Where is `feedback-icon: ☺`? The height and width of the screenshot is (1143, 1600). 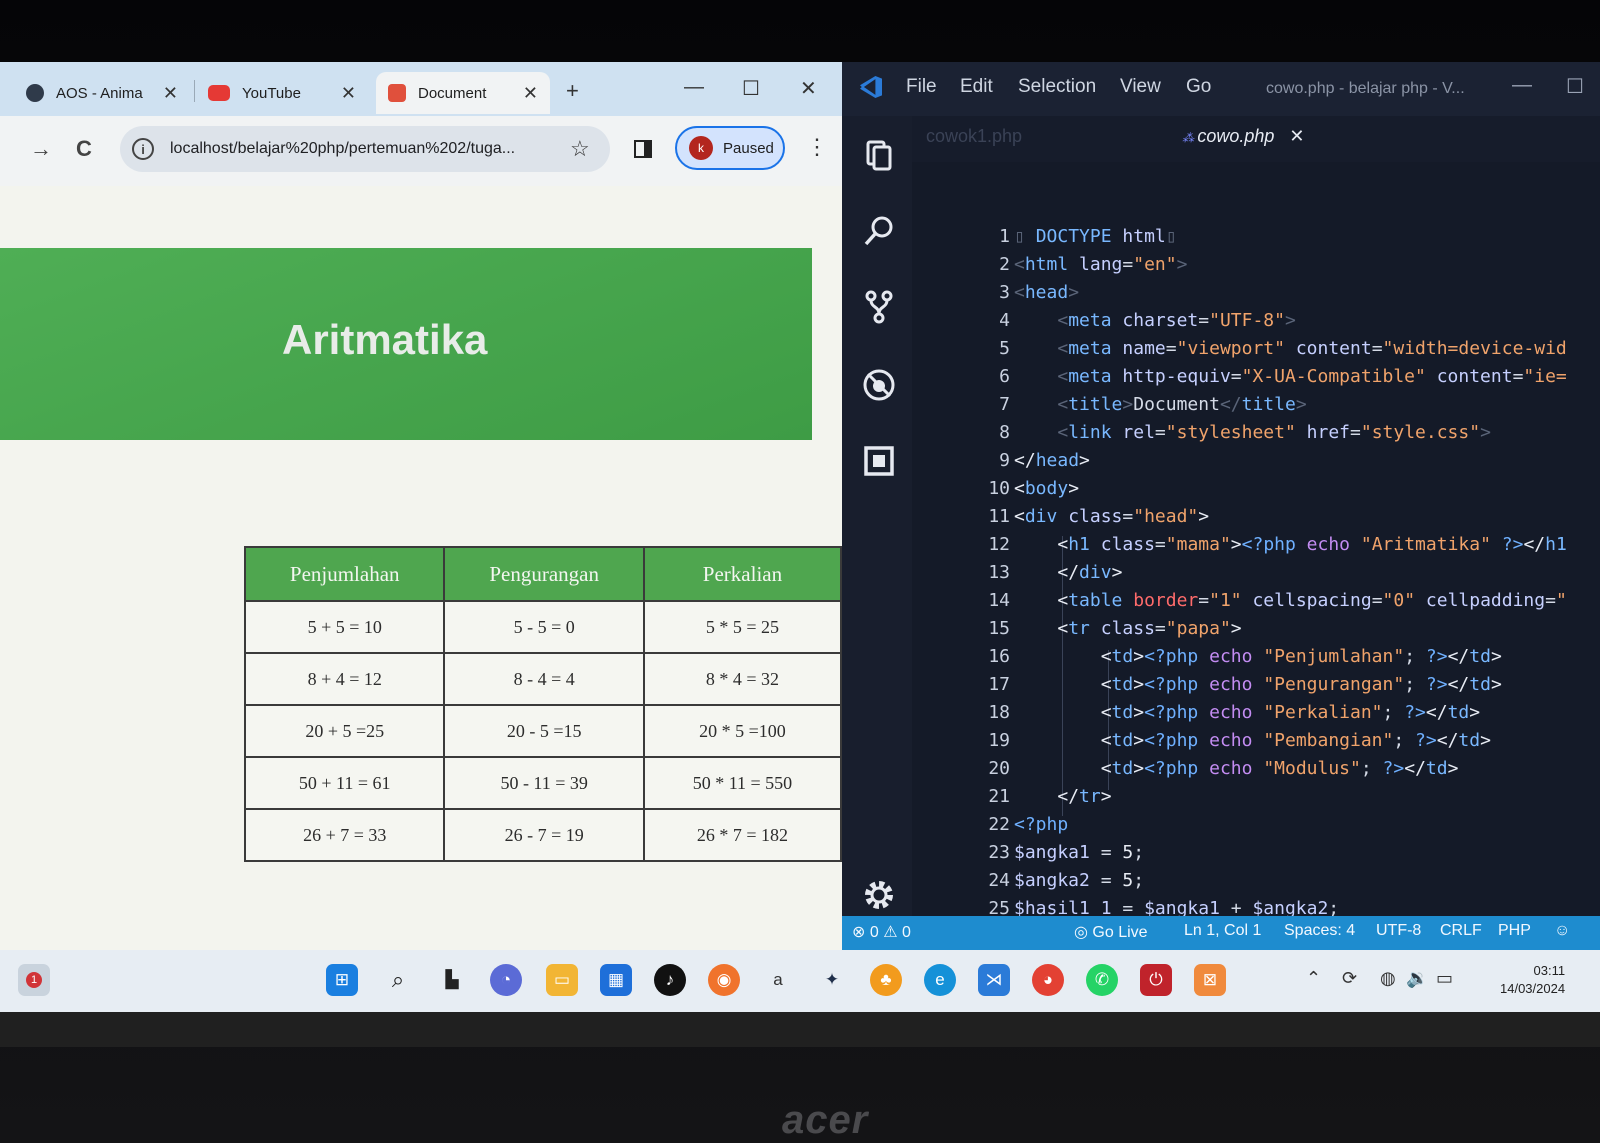 feedback-icon: ☺ is located at coordinates (1562, 931).